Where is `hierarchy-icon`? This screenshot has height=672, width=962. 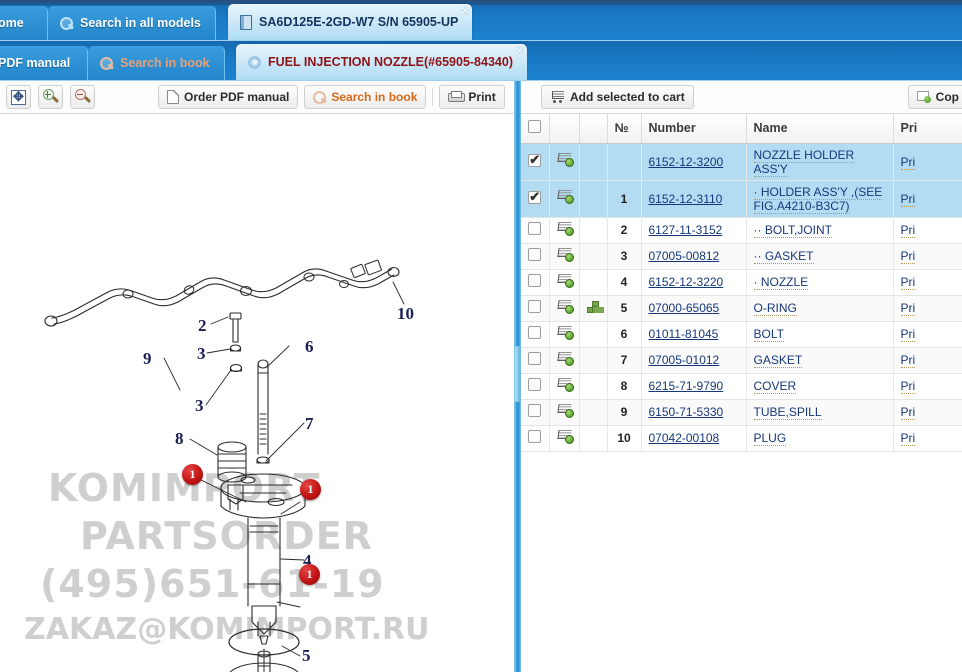 hierarchy-icon is located at coordinates (594, 306).